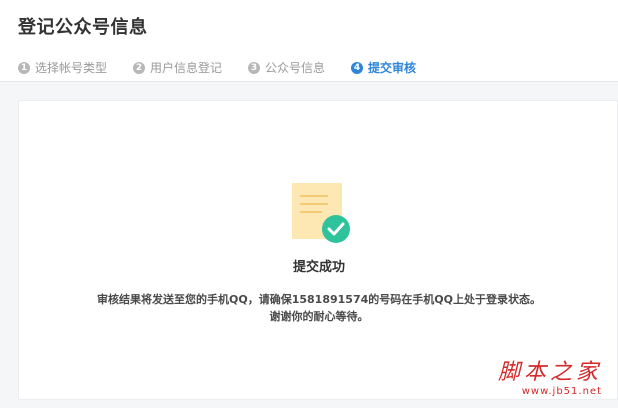 This screenshot has width=618, height=408. What do you see at coordinates (254, 68) in the screenshot?
I see `step-number-badge: 3` at bounding box center [254, 68].